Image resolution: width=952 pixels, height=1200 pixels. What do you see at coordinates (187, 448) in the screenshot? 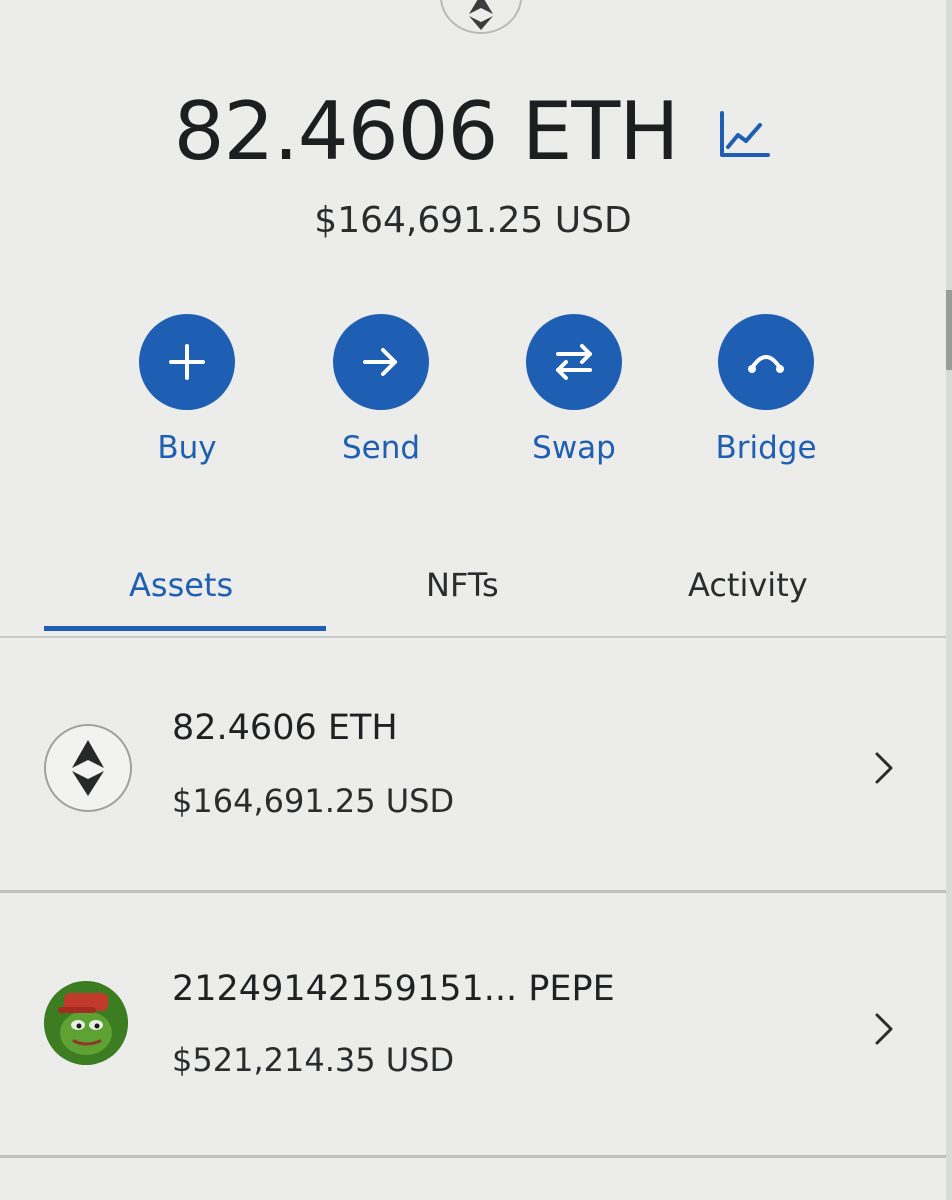
I see `buy-label: Buy` at bounding box center [187, 448].